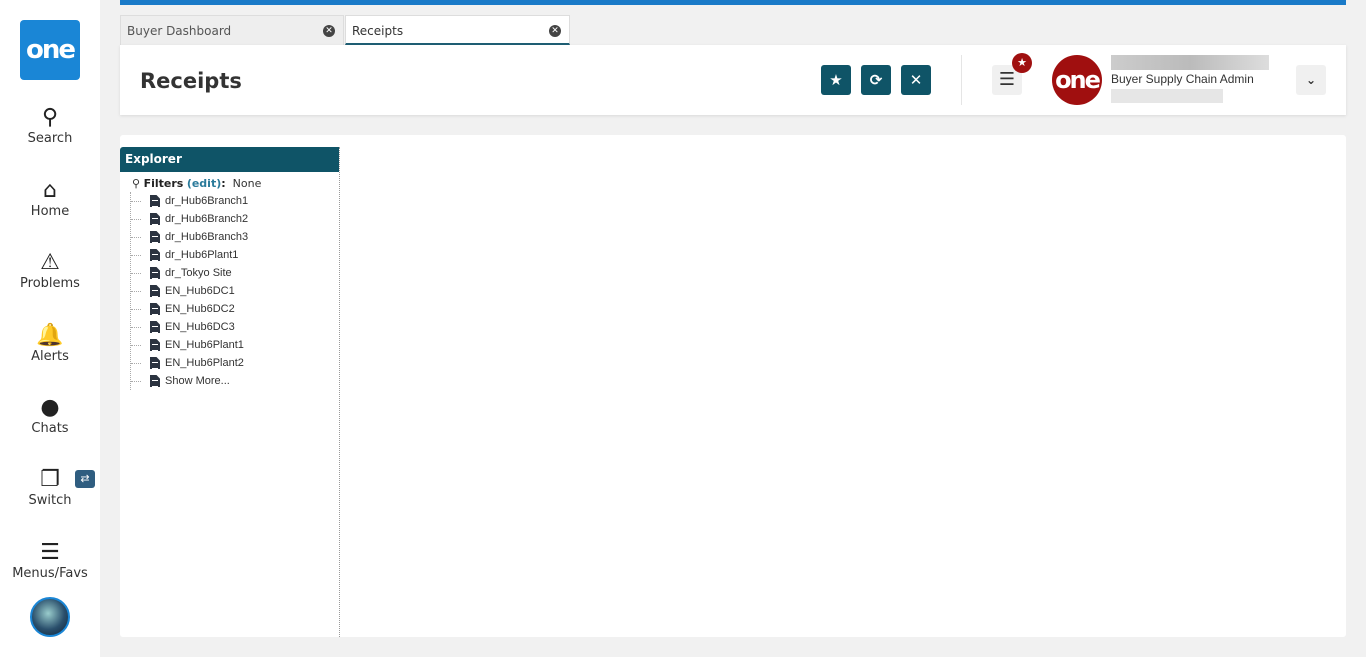 This screenshot has height=657, width=1366. Describe the element at coordinates (50, 617) in the screenshot. I see `user-avatar` at that location.